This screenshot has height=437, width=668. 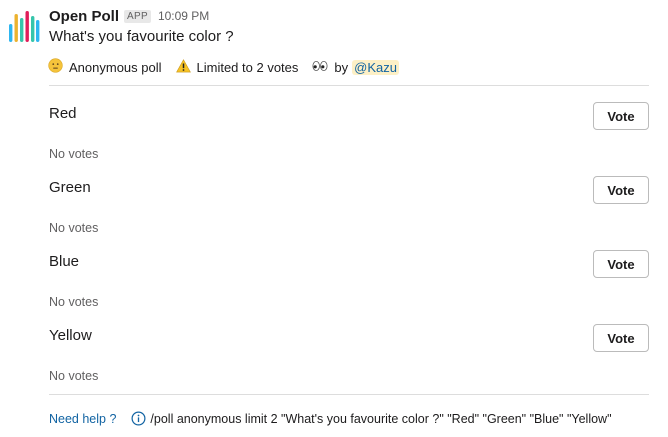 I want to click on option-label: Red, so click(x=63, y=113).